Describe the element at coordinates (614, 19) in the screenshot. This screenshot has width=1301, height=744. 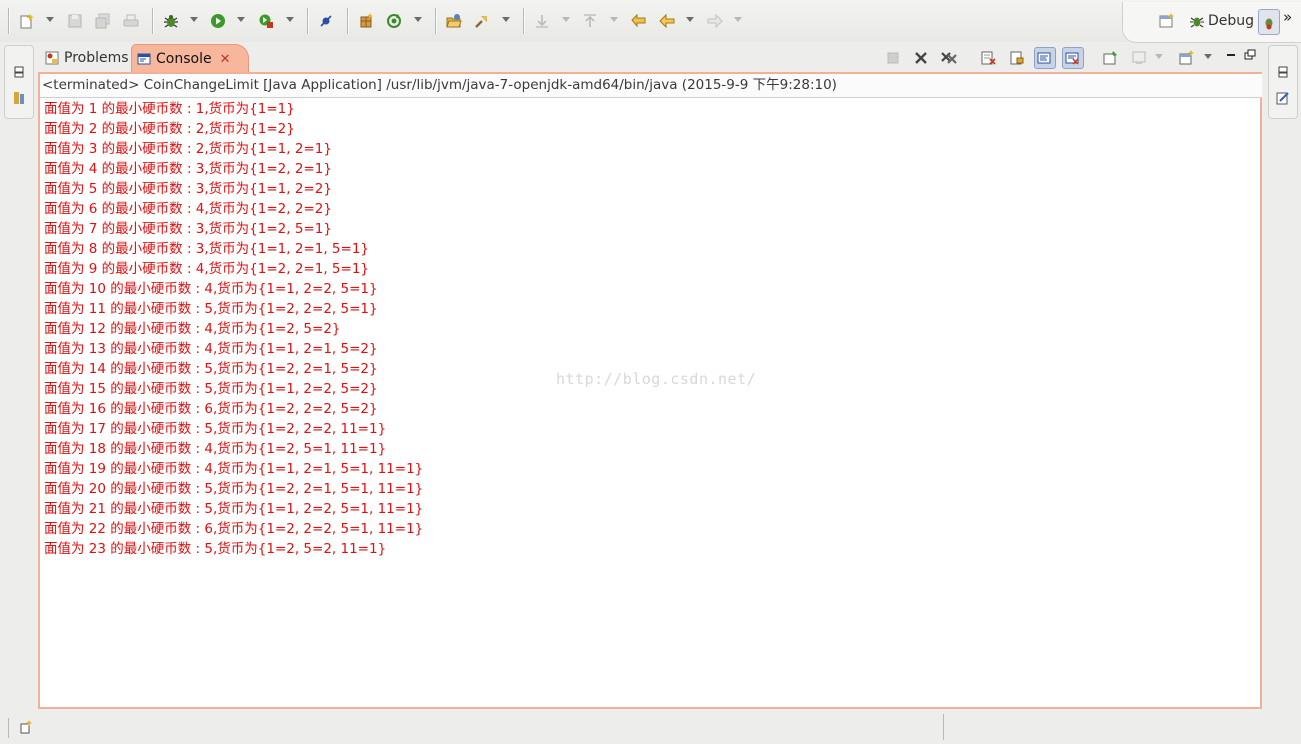
I see `previous-annotation-dropdown-icon` at that location.